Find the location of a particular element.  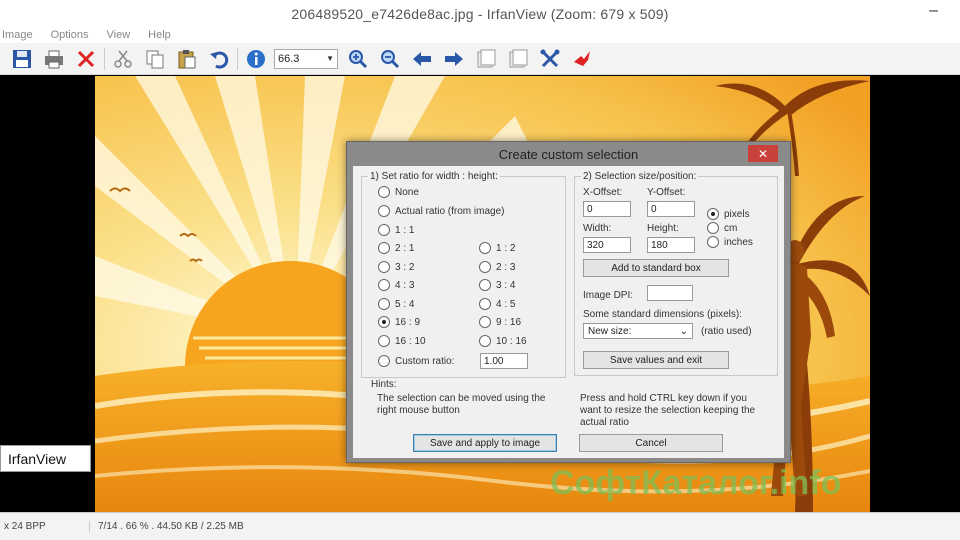

radio-custom-ratio: Custom ratio: is located at coordinates (416, 361).